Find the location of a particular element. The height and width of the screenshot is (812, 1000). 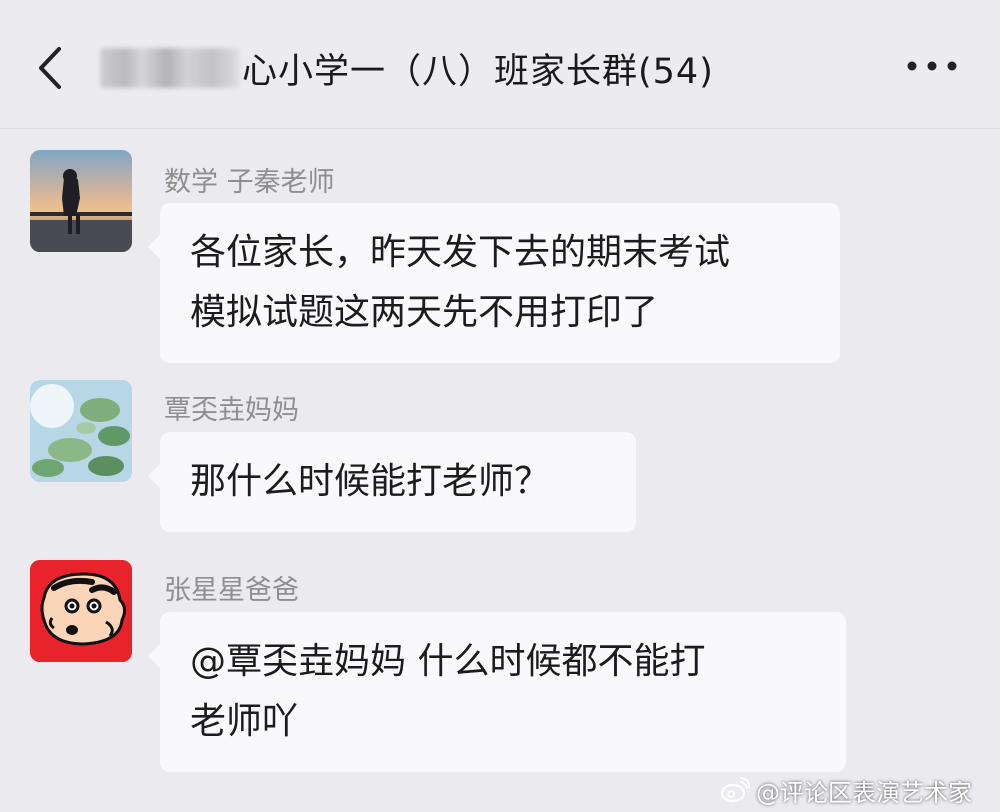

message-line: 模拟试题这两天先不用打印了 is located at coordinates (424, 312).